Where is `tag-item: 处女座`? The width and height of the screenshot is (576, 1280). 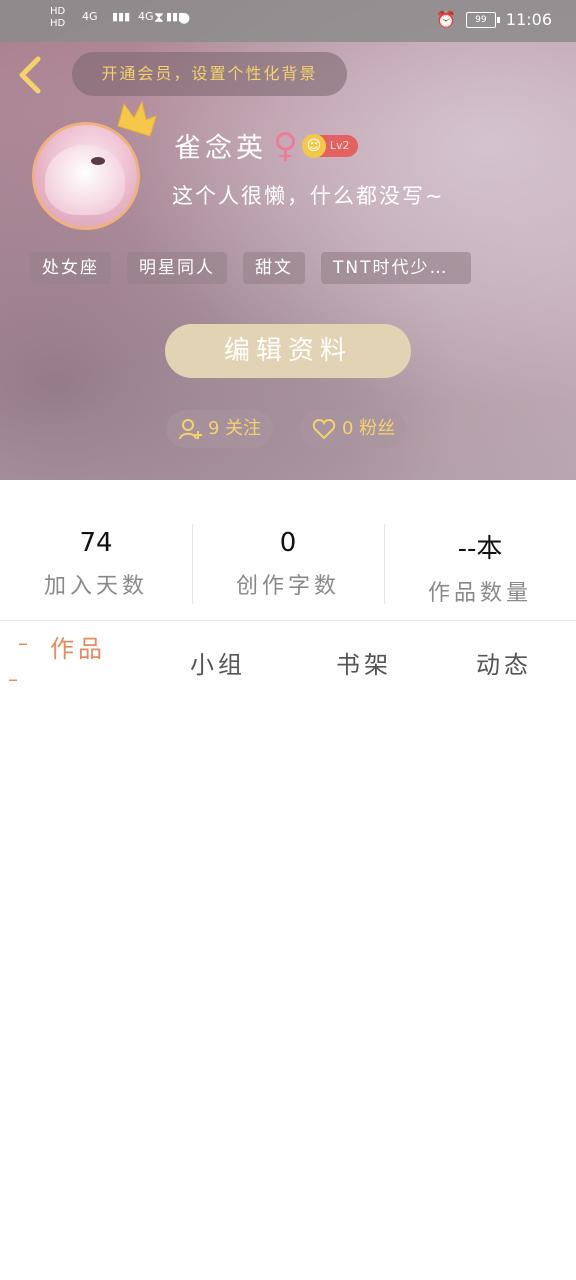 tag-item: 处女座 is located at coordinates (70, 268).